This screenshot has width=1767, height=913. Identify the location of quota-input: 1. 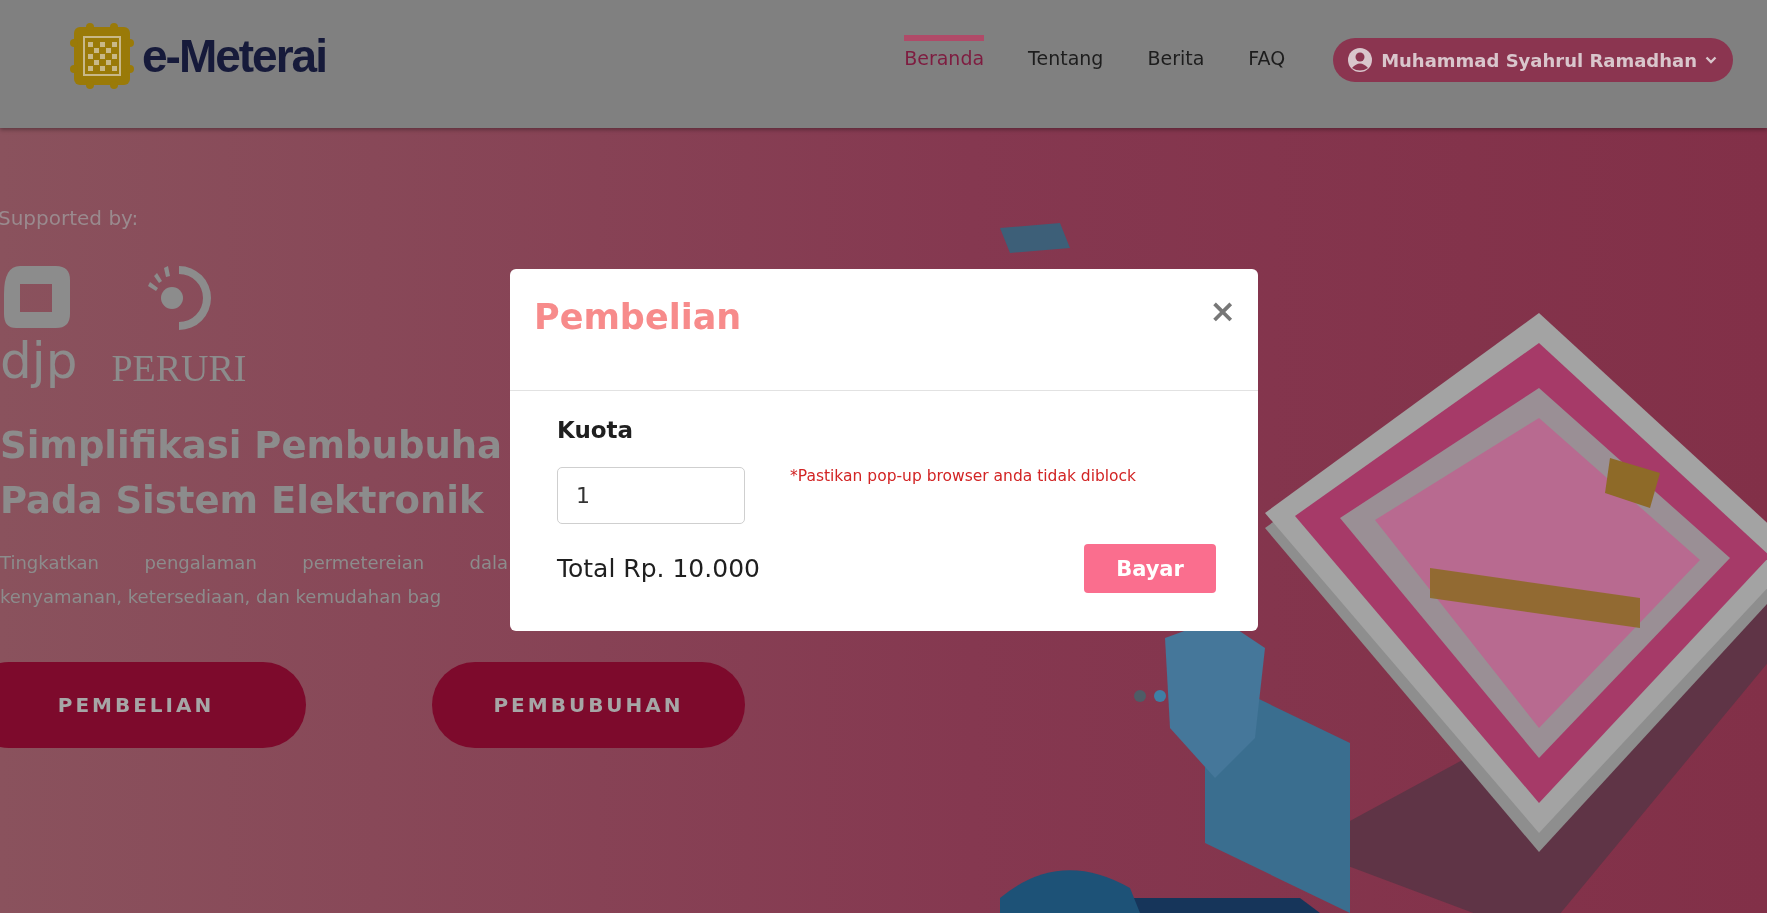
(651, 495).